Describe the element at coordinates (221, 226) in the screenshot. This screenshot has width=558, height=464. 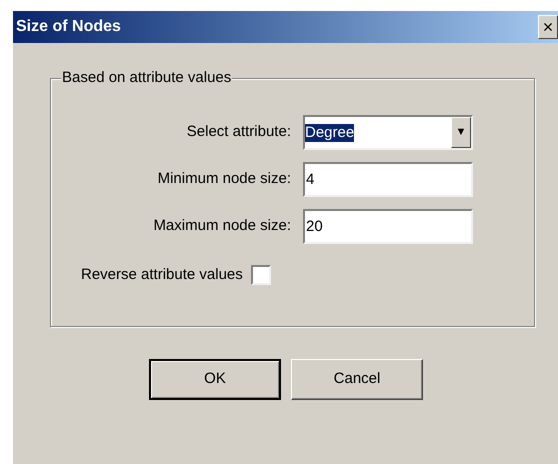
I see `field-label: Maximum node size:` at that location.